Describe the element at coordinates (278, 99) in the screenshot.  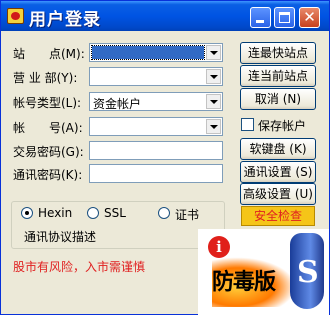
I see `cancel-button: 取消 (N)` at that location.